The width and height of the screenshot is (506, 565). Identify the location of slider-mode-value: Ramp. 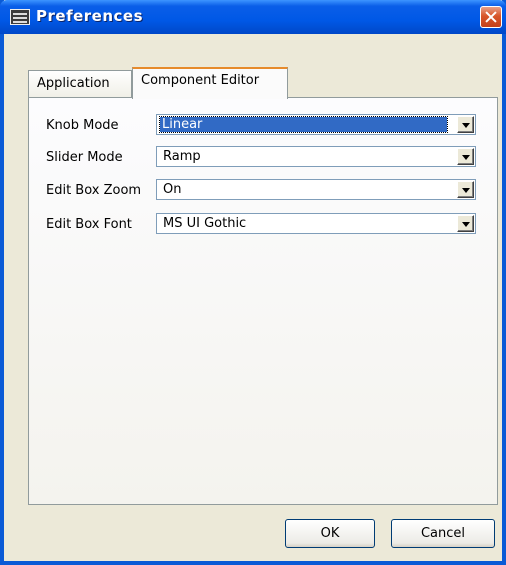
(182, 156).